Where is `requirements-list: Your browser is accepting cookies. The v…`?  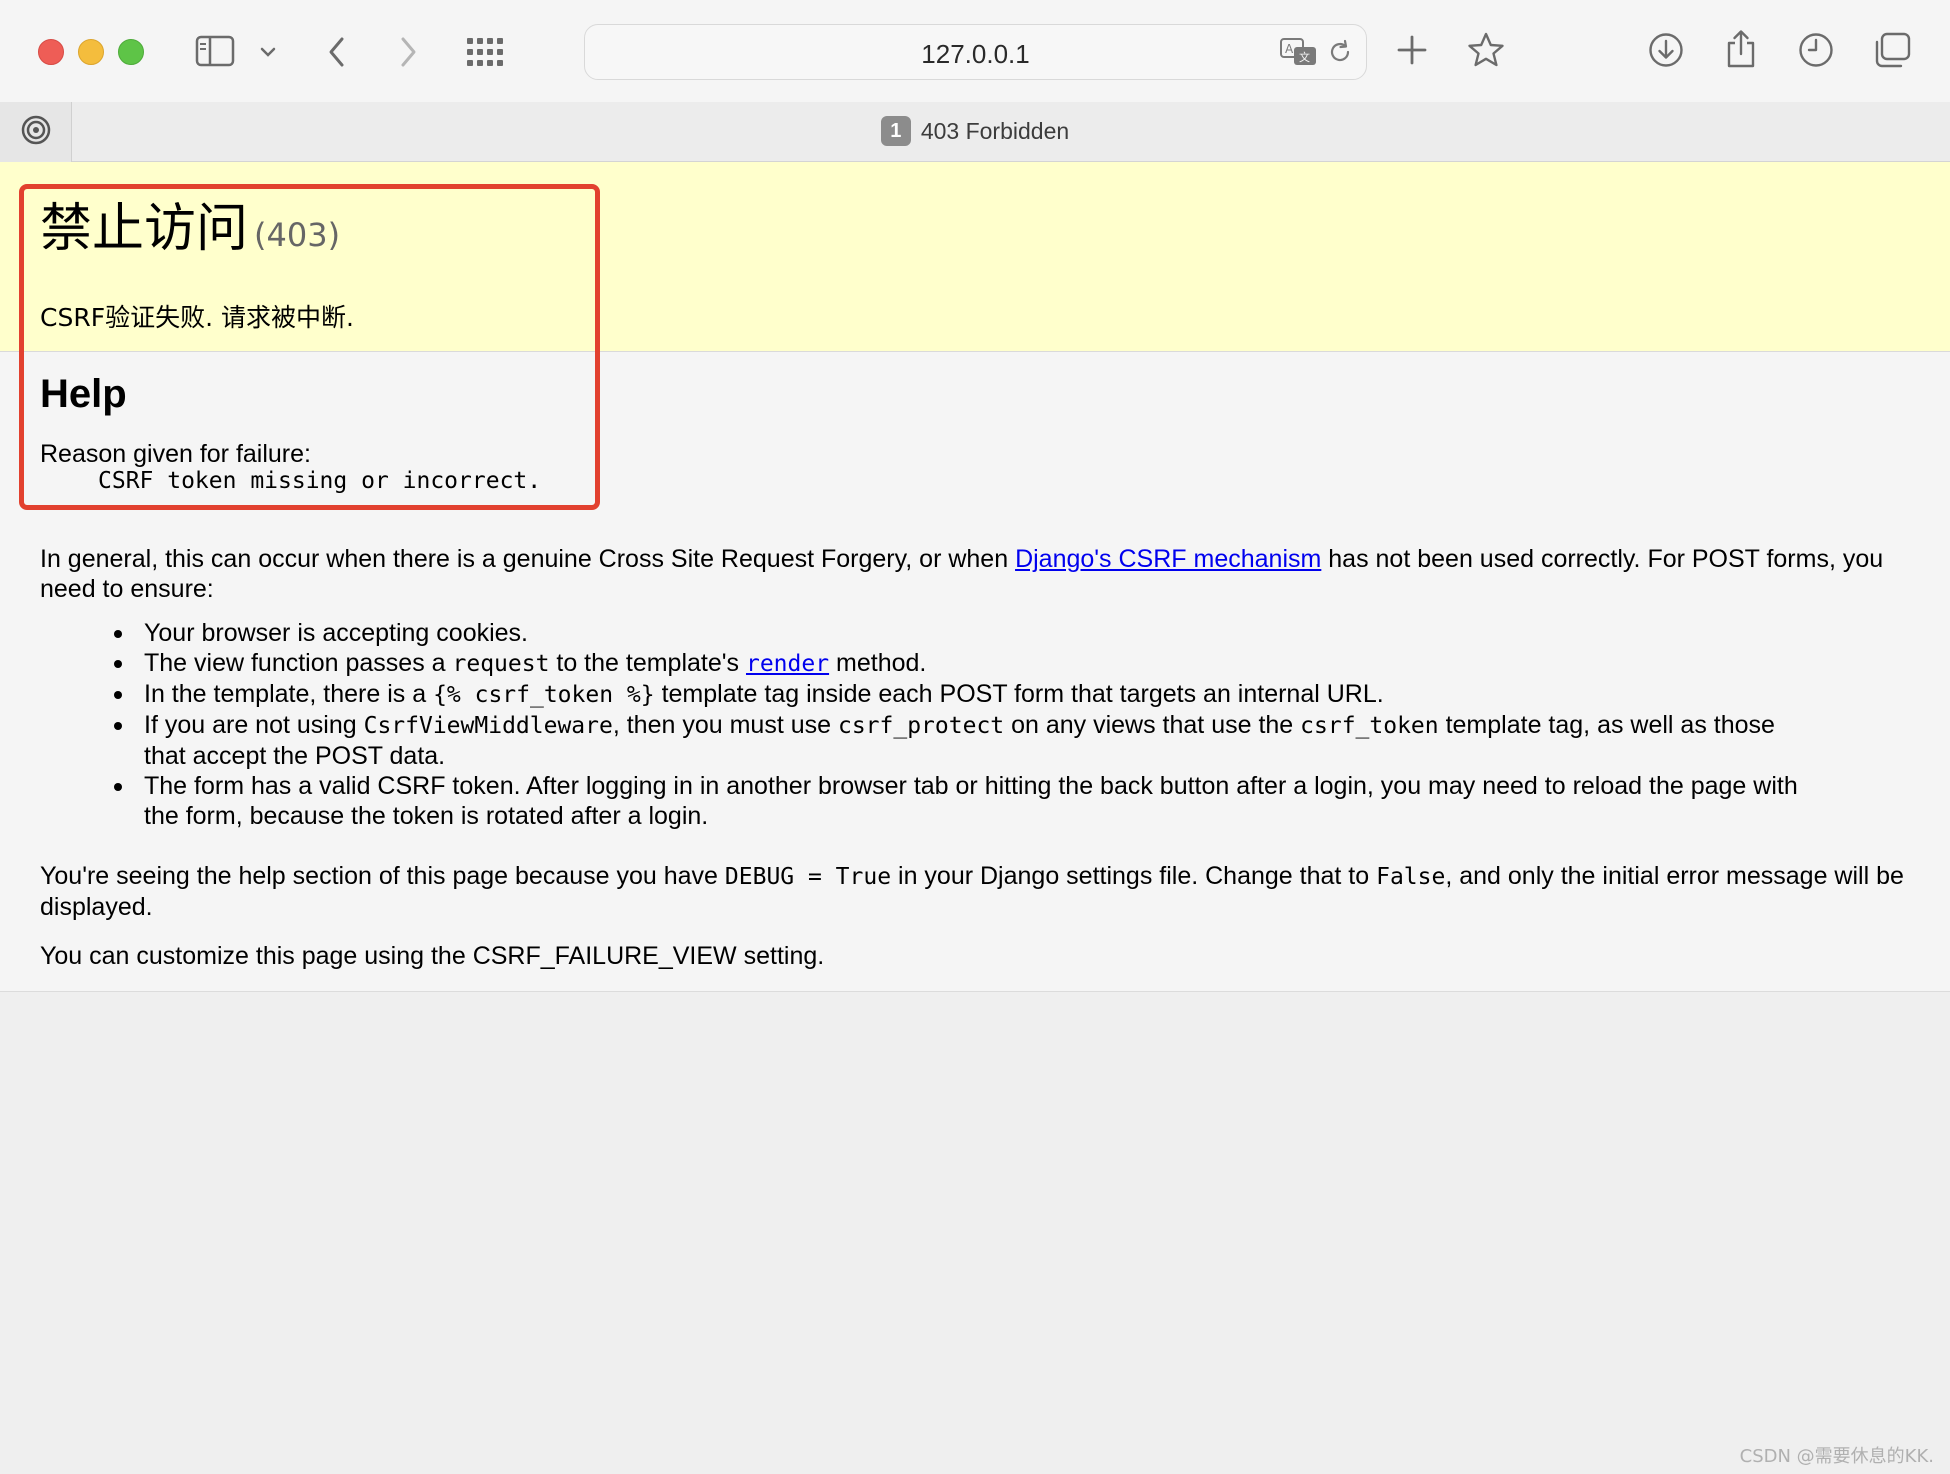 requirements-list: Your browser is accepting cookies. The v… is located at coordinates (959, 724).